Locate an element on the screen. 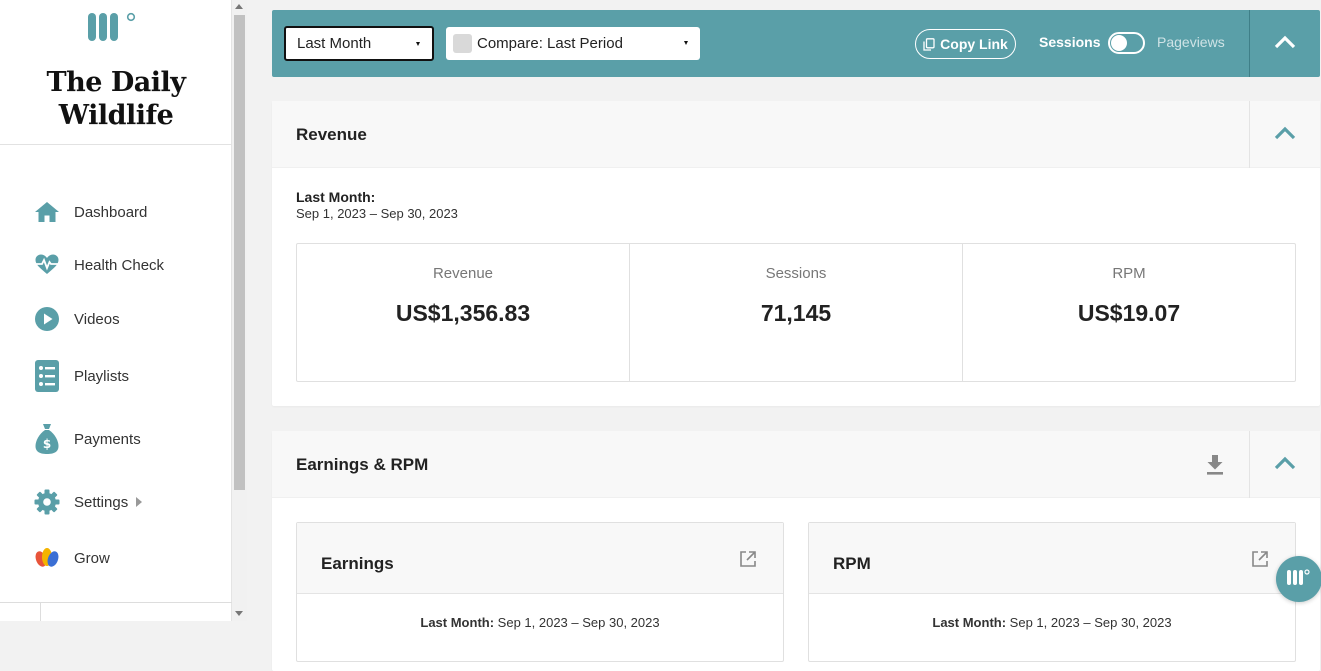 Image resolution: width=1321 pixels, height=671 pixels. period-select-value: Last Month is located at coordinates (334, 43).